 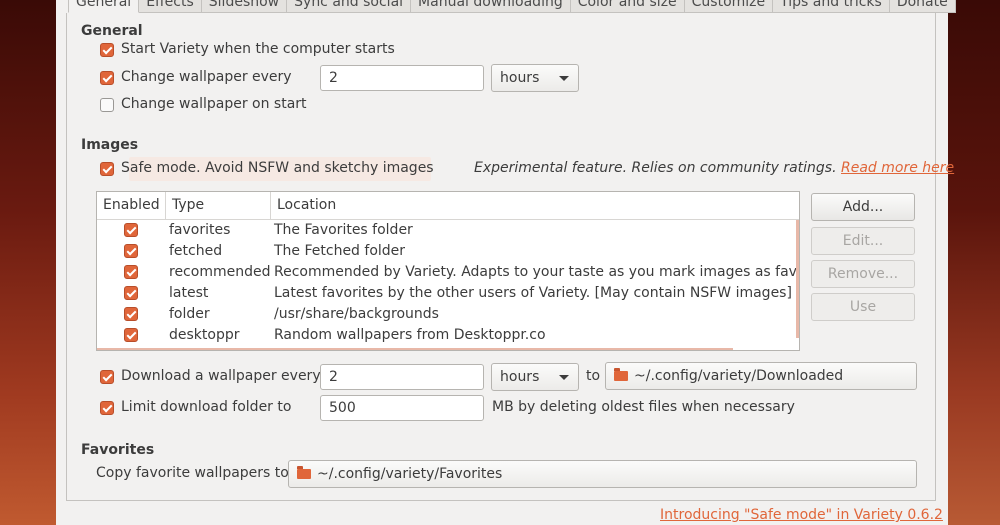 What do you see at coordinates (831, 6) in the screenshot?
I see `tab-tips-and-tricks: Tips and tricks` at bounding box center [831, 6].